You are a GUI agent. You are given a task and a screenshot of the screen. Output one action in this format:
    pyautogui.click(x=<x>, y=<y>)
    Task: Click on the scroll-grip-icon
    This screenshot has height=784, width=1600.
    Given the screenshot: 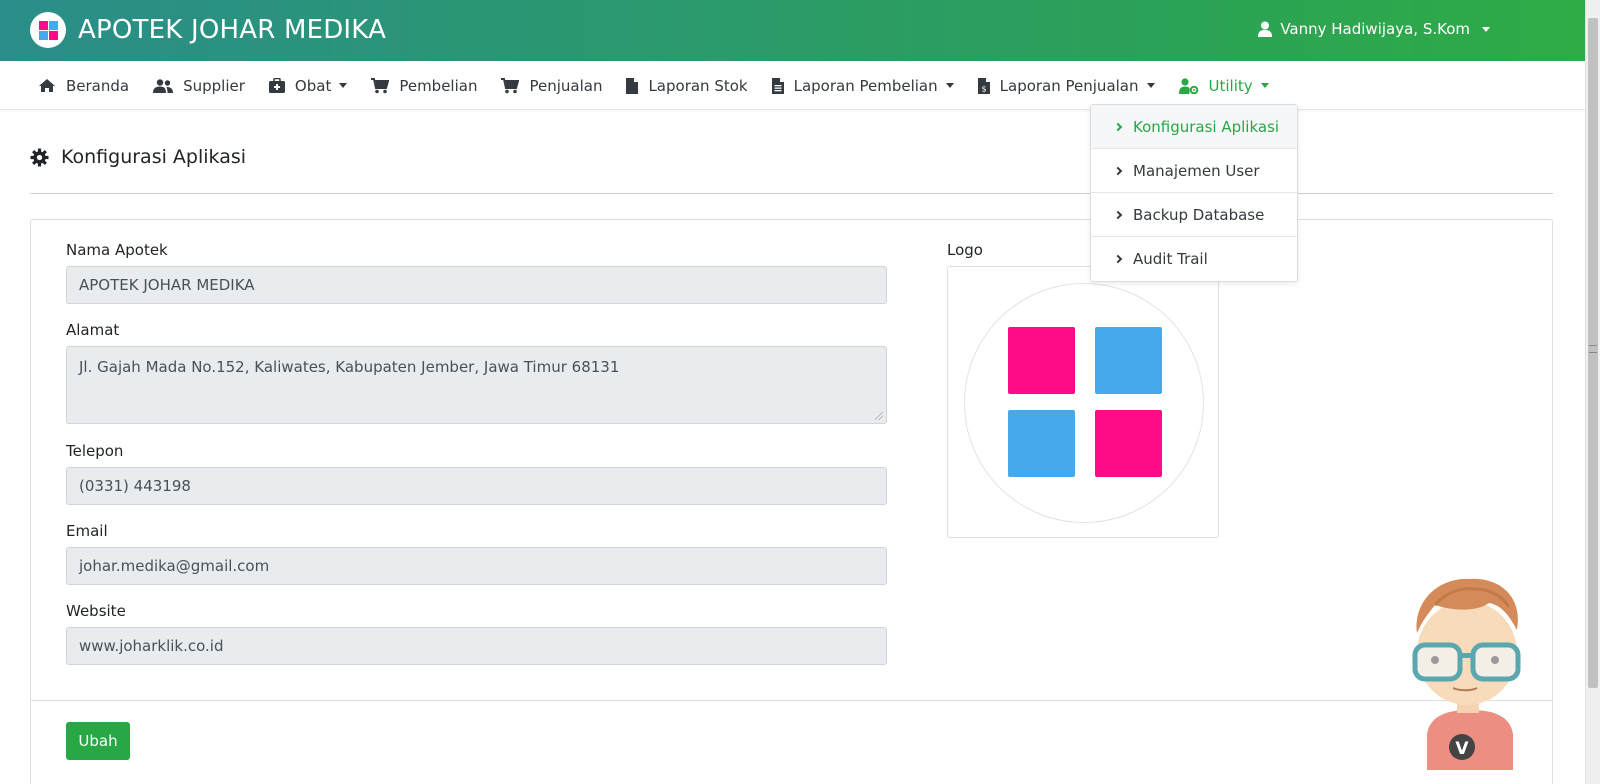 What is the action you would take?
    pyautogui.click(x=1593, y=349)
    